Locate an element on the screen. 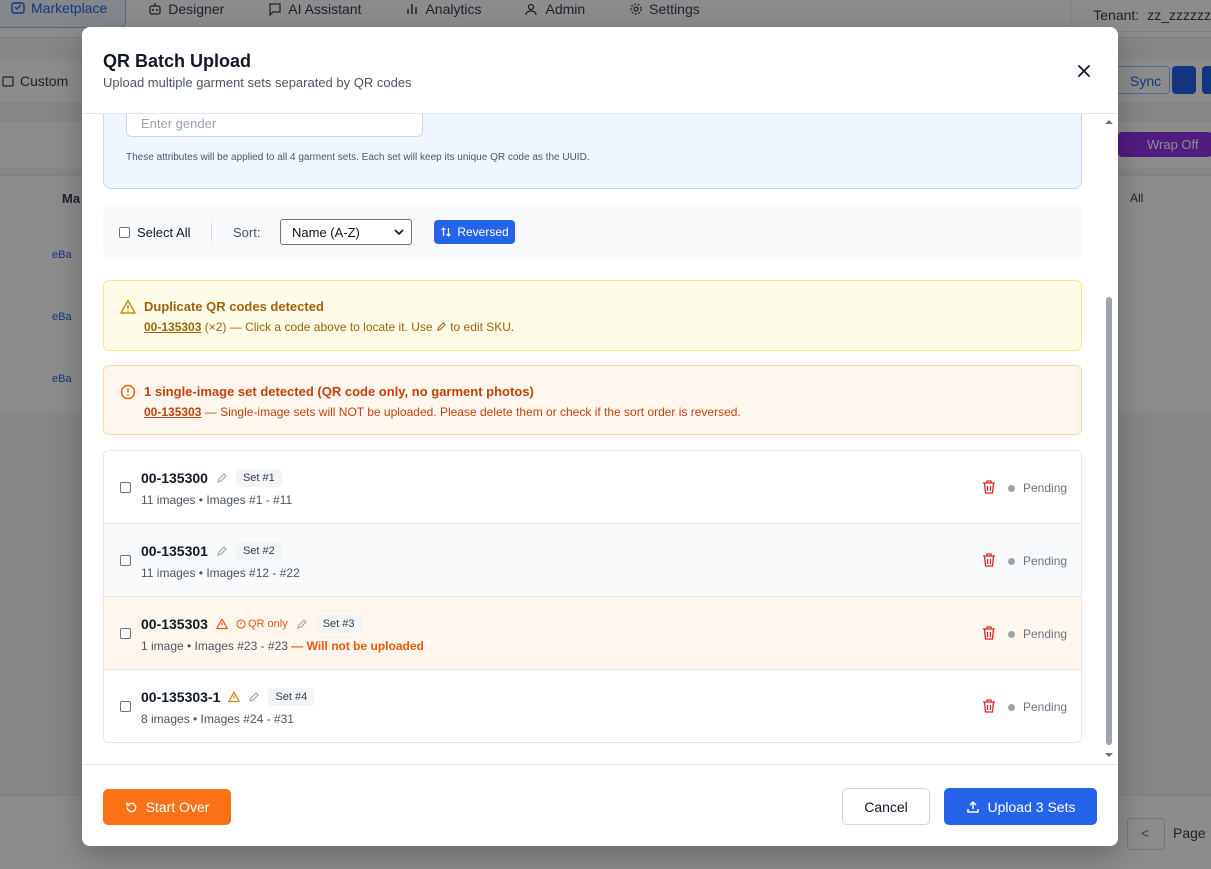 The image size is (1211, 869). set-number-badge: Set #2 is located at coordinates (258, 551).